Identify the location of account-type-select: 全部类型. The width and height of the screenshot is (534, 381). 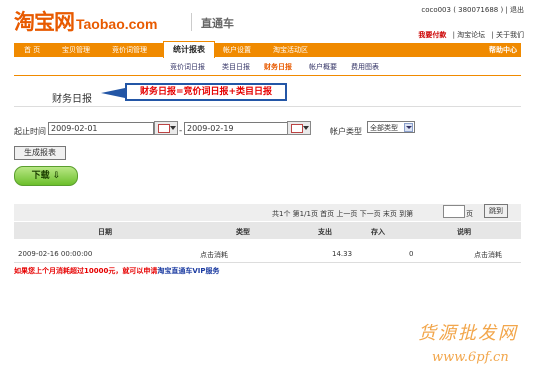
(391, 127).